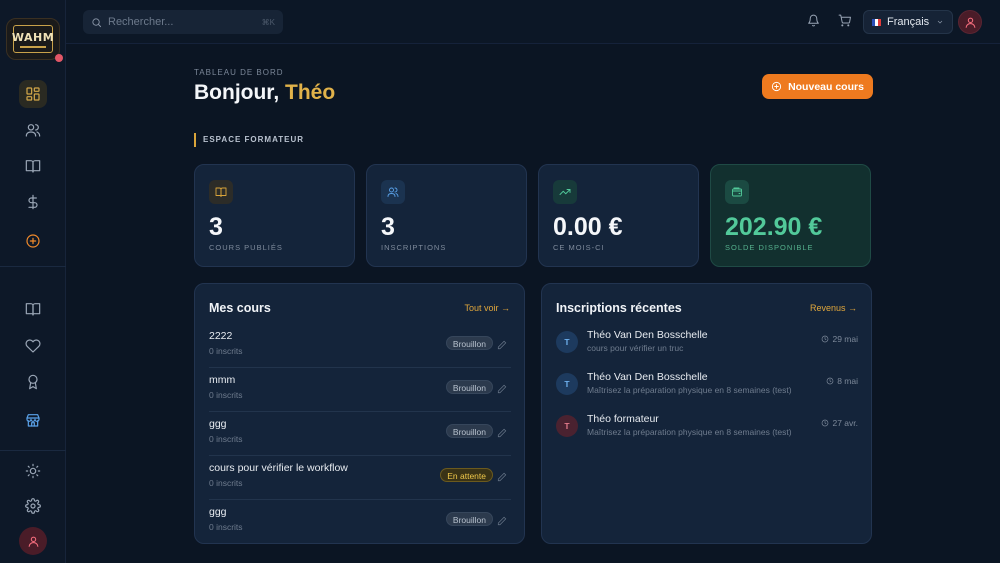 This screenshot has height=563, width=1000. I want to click on stat-card-enrollments: 3 INSCRIPTIONS, so click(446, 215).